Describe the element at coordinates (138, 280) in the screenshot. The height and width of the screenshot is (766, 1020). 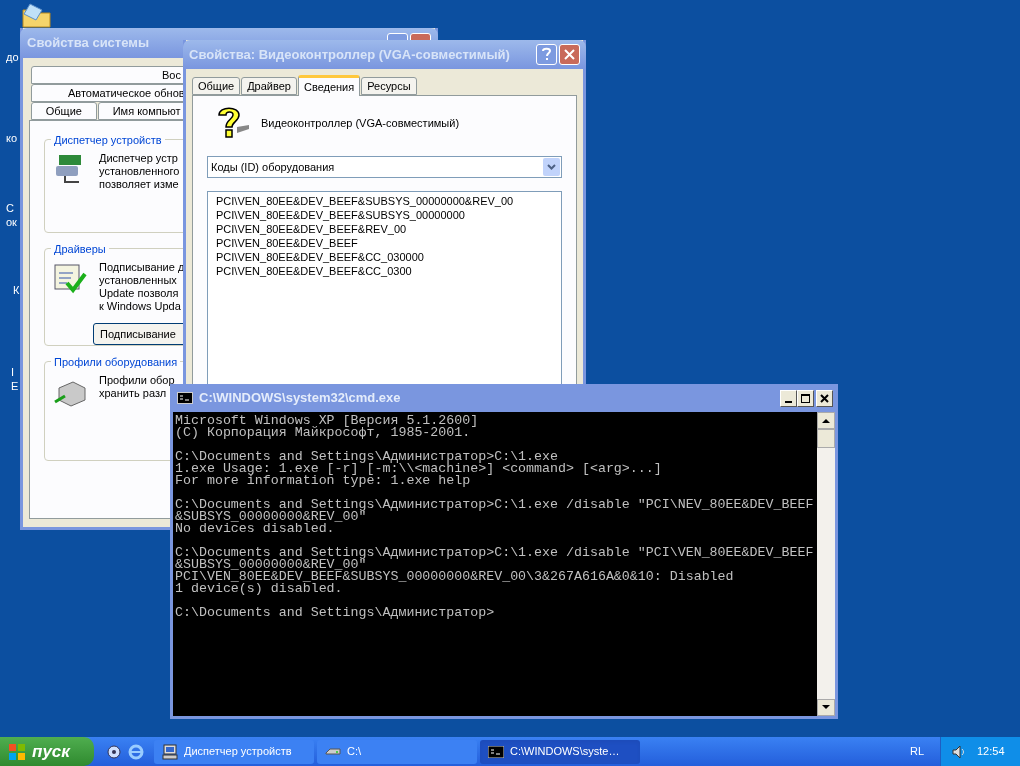
I see `description-text: установленных` at that location.